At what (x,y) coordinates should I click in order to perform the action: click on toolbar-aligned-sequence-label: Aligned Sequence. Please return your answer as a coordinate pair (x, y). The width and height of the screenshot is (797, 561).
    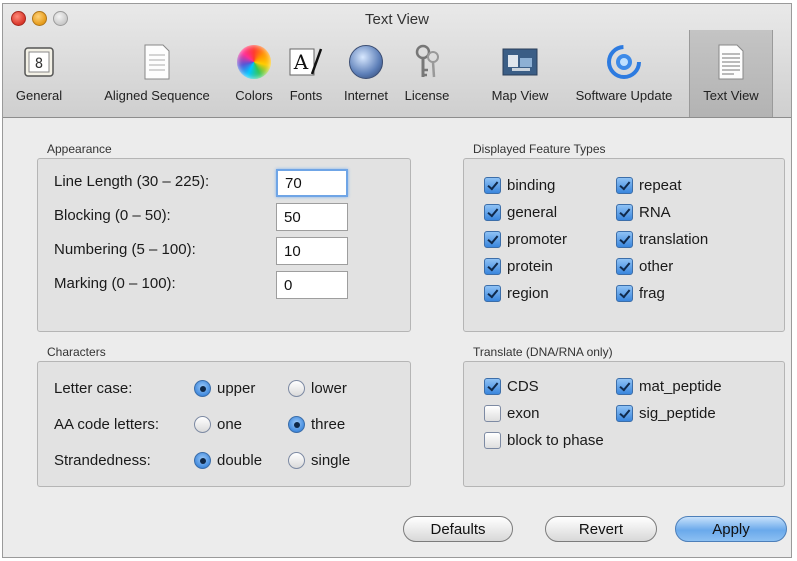
    Looking at the image, I should click on (157, 95).